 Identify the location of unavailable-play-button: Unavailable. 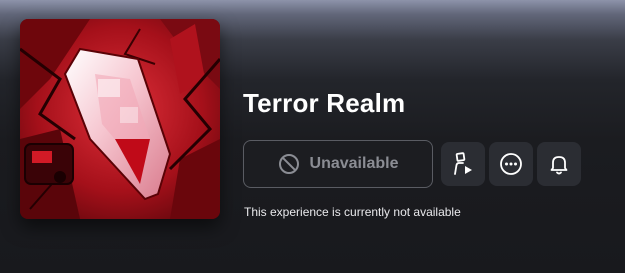
(338, 164).